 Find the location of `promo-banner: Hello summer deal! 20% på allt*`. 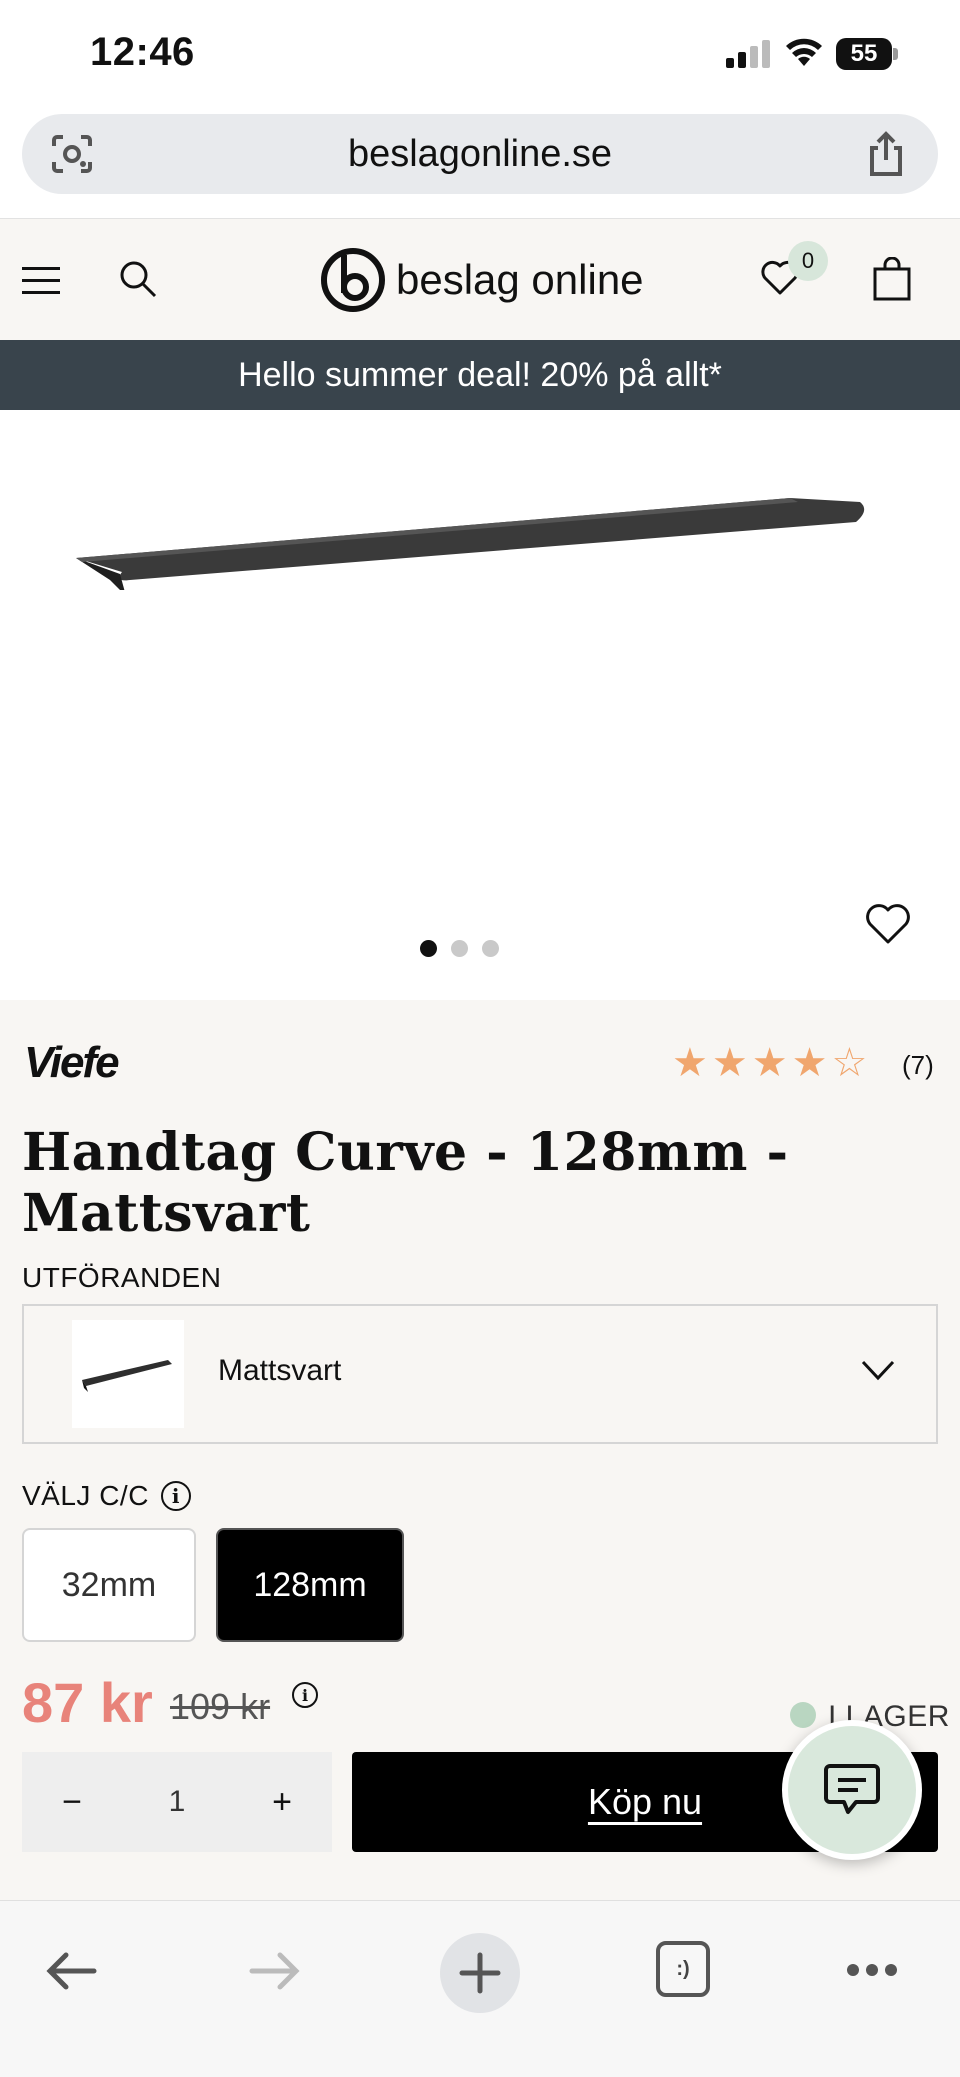

promo-banner: Hello summer deal! 20% på allt* is located at coordinates (480, 375).